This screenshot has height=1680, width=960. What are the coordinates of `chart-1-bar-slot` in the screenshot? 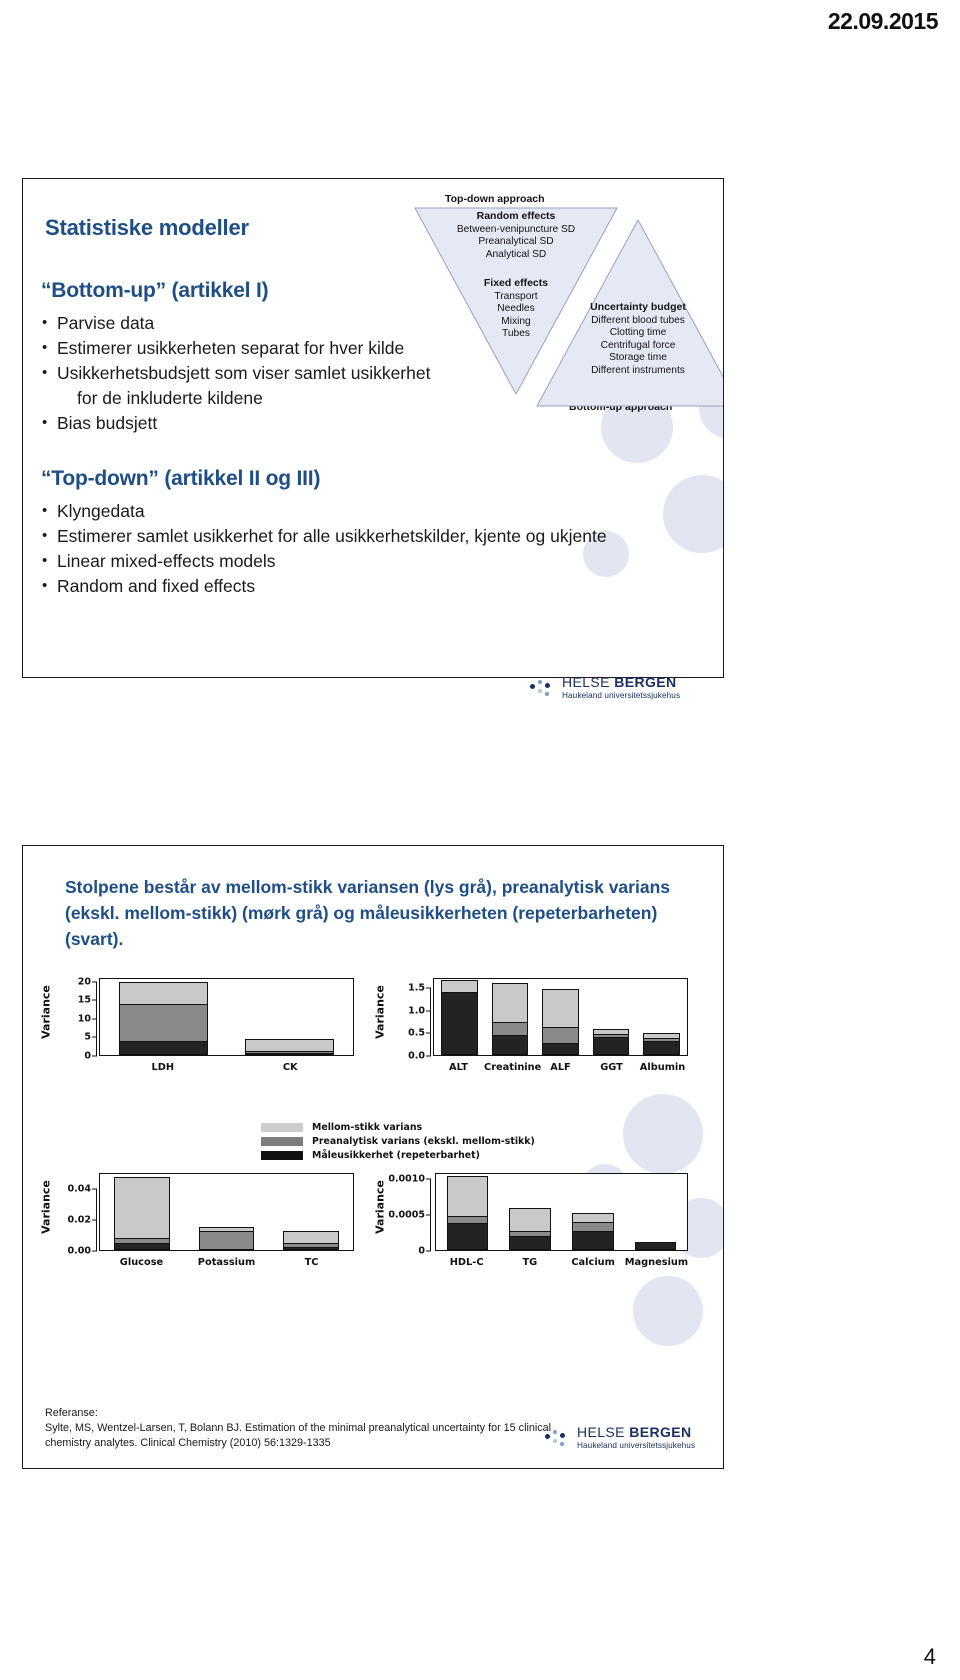 It's located at (163, 1017).